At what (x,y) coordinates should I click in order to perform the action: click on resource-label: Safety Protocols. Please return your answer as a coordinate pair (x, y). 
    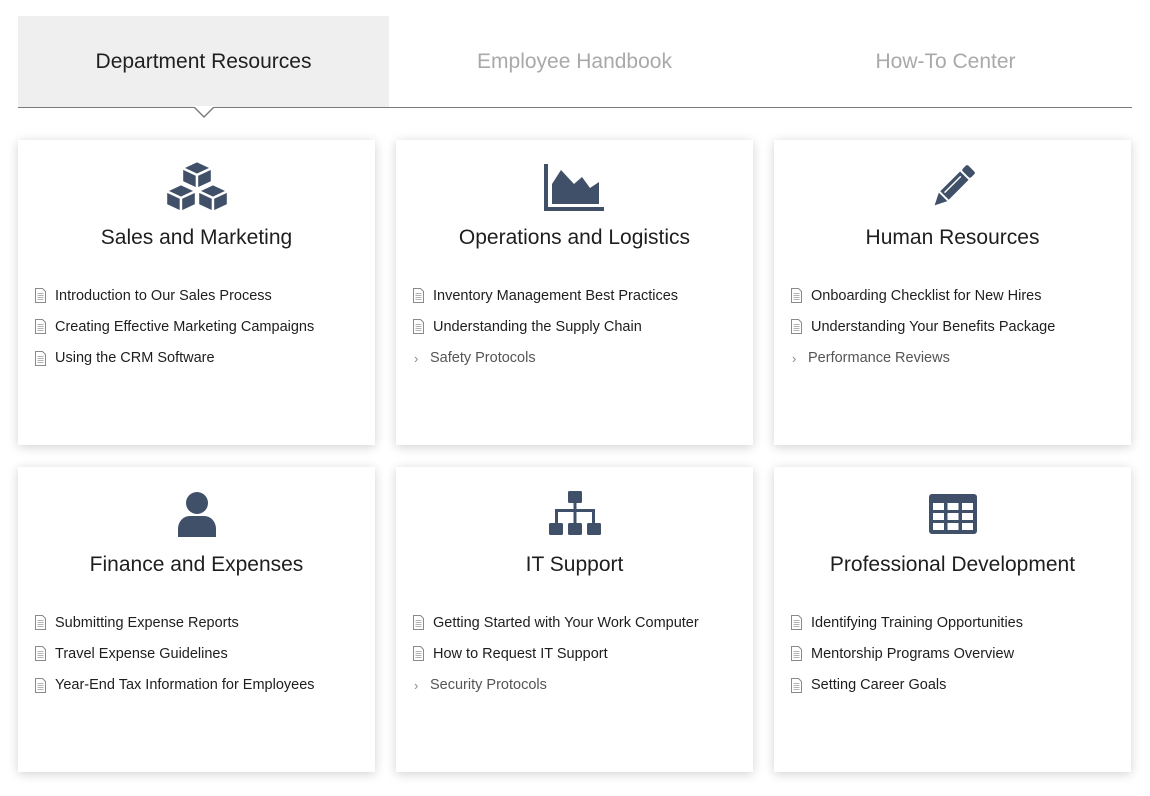
    Looking at the image, I should click on (483, 358).